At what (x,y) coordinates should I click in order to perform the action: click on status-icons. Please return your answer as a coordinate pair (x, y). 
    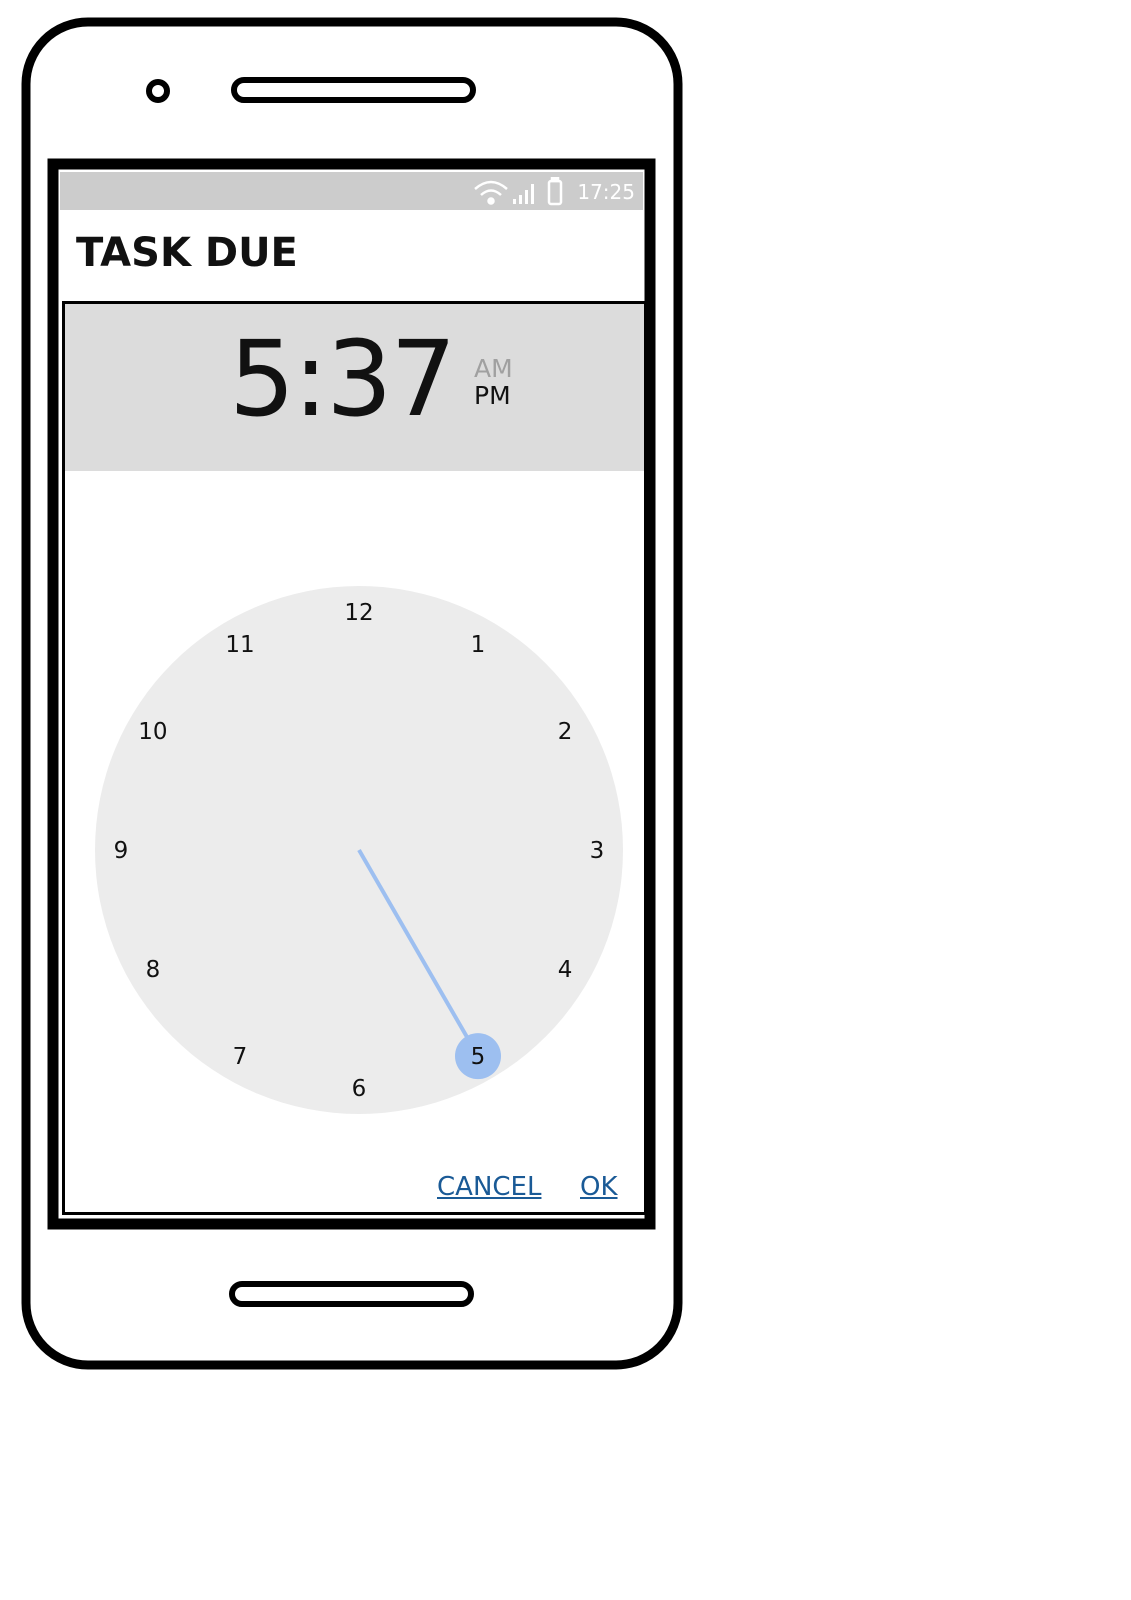
    Looking at the image, I should click on (518, 191).